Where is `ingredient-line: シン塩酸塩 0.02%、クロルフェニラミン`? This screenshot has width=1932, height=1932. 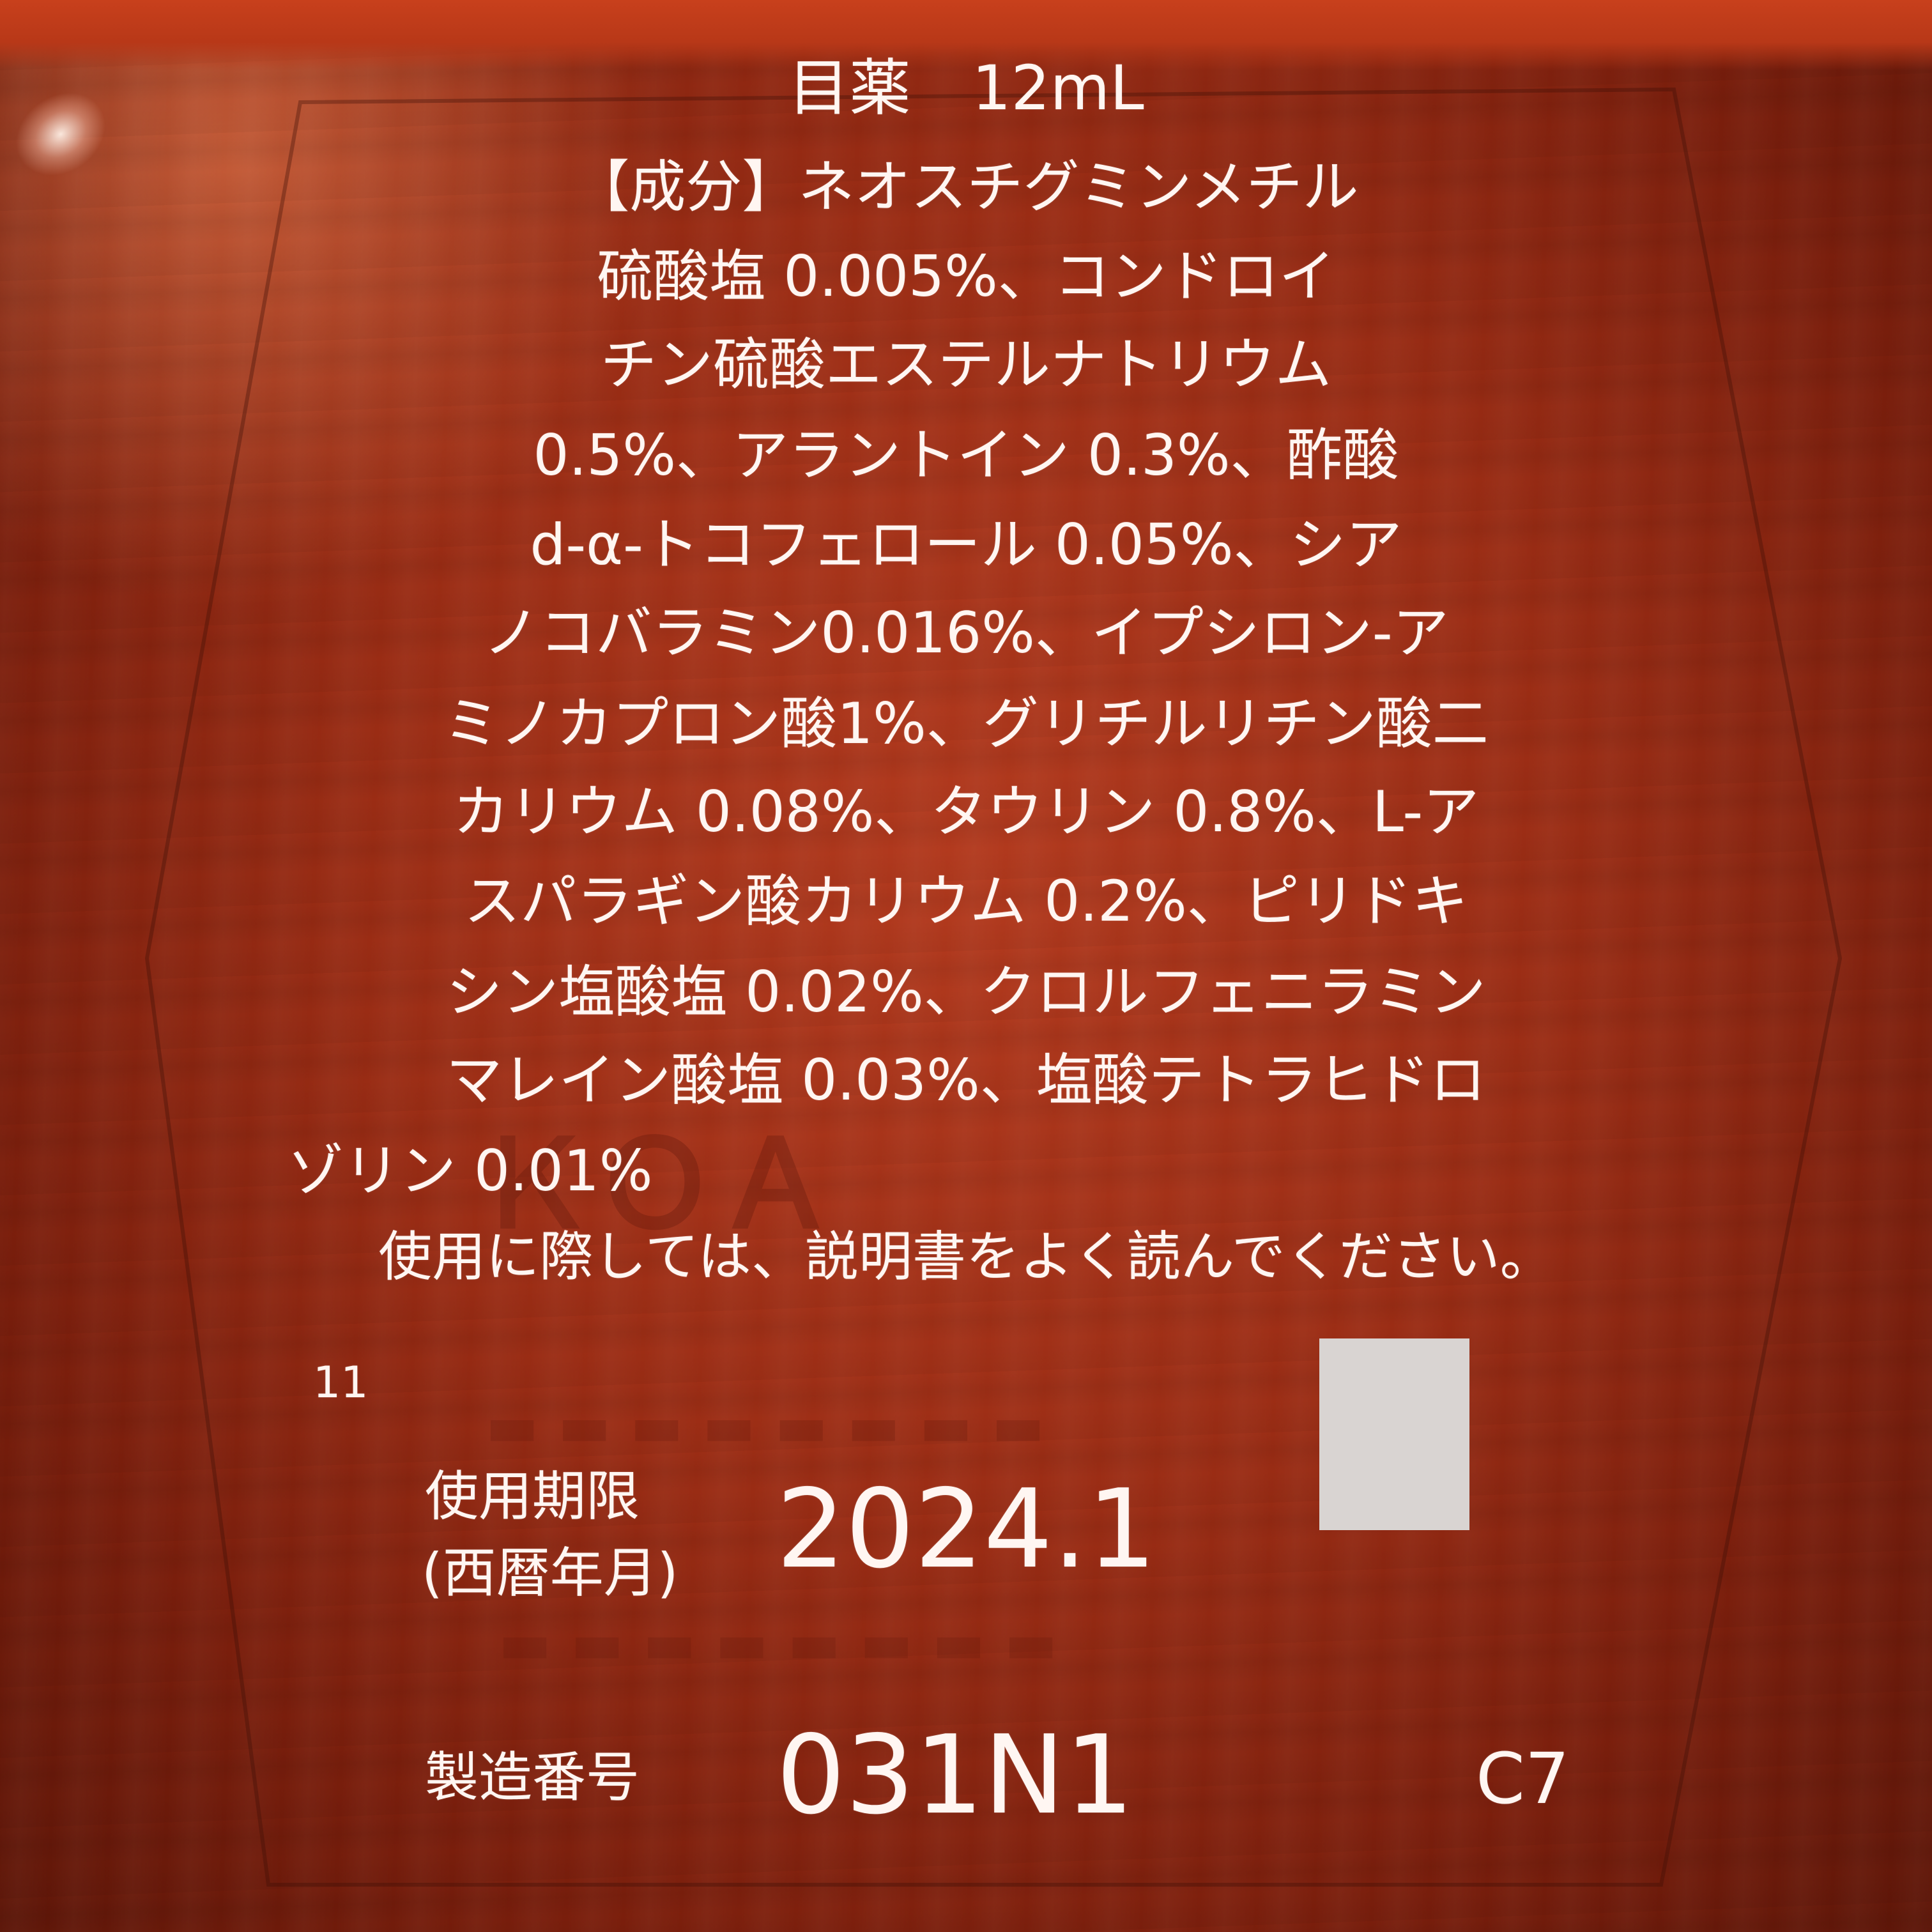 ingredient-line: シン塩酸塩 0.02%、クロルフェニラミン is located at coordinates (966, 992).